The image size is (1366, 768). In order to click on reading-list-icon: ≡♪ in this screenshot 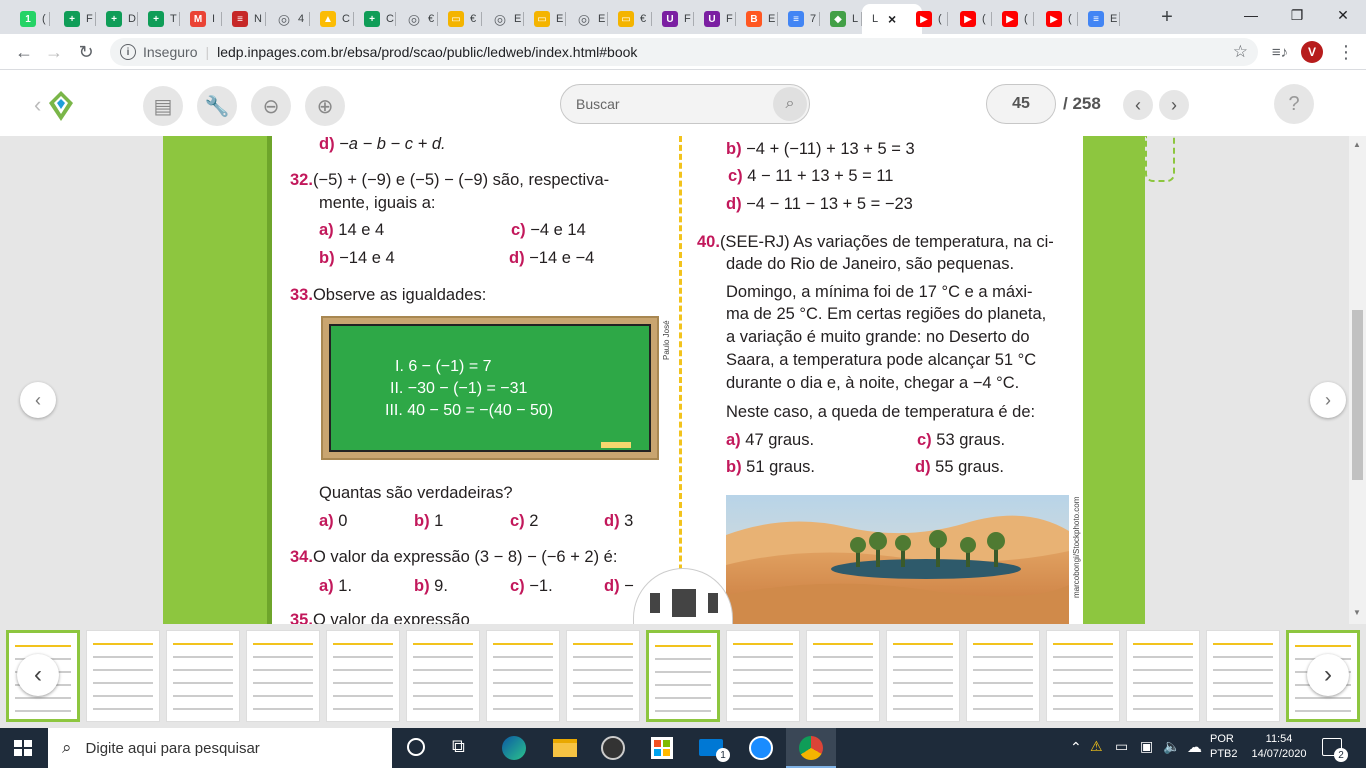, I will do `click(1280, 52)`.